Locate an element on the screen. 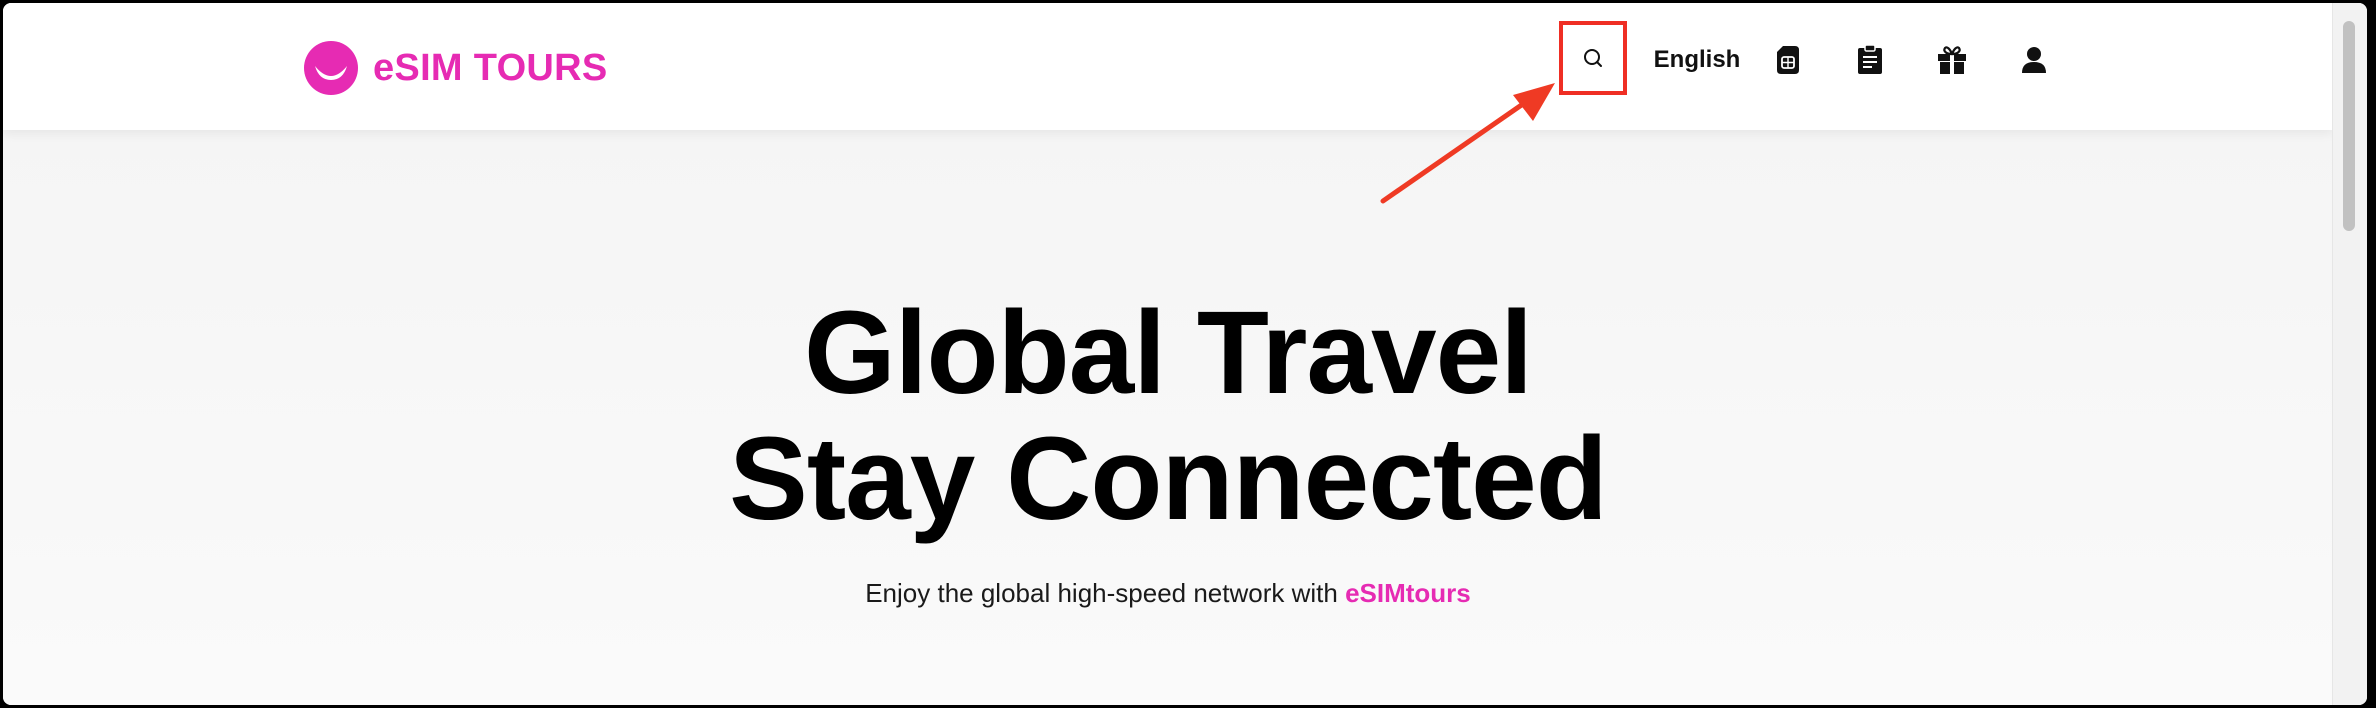  orders-button is located at coordinates (1870, 60).